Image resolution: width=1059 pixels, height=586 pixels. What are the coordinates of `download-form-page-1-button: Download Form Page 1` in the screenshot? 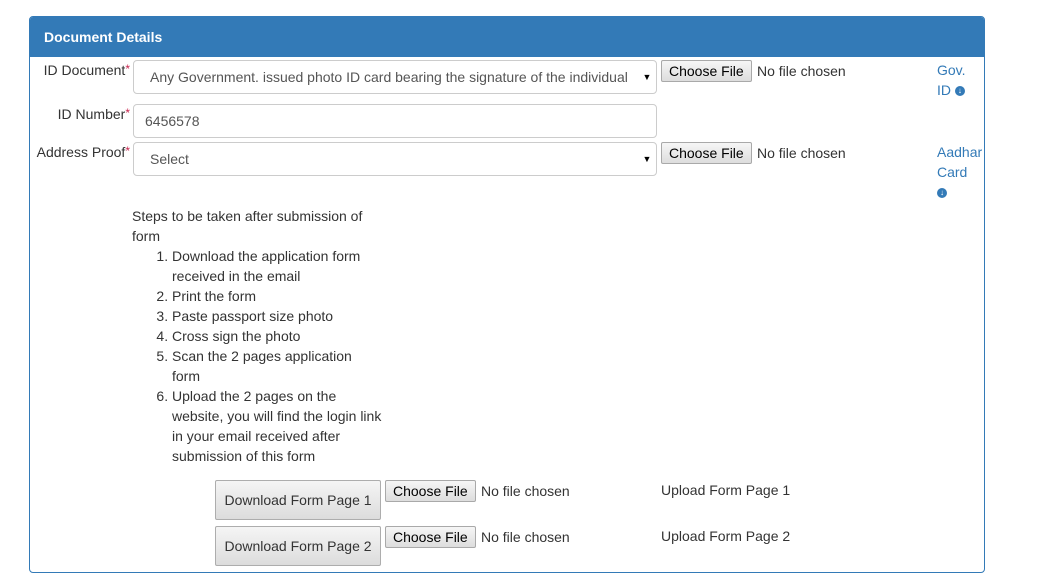 It's located at (298, 500).